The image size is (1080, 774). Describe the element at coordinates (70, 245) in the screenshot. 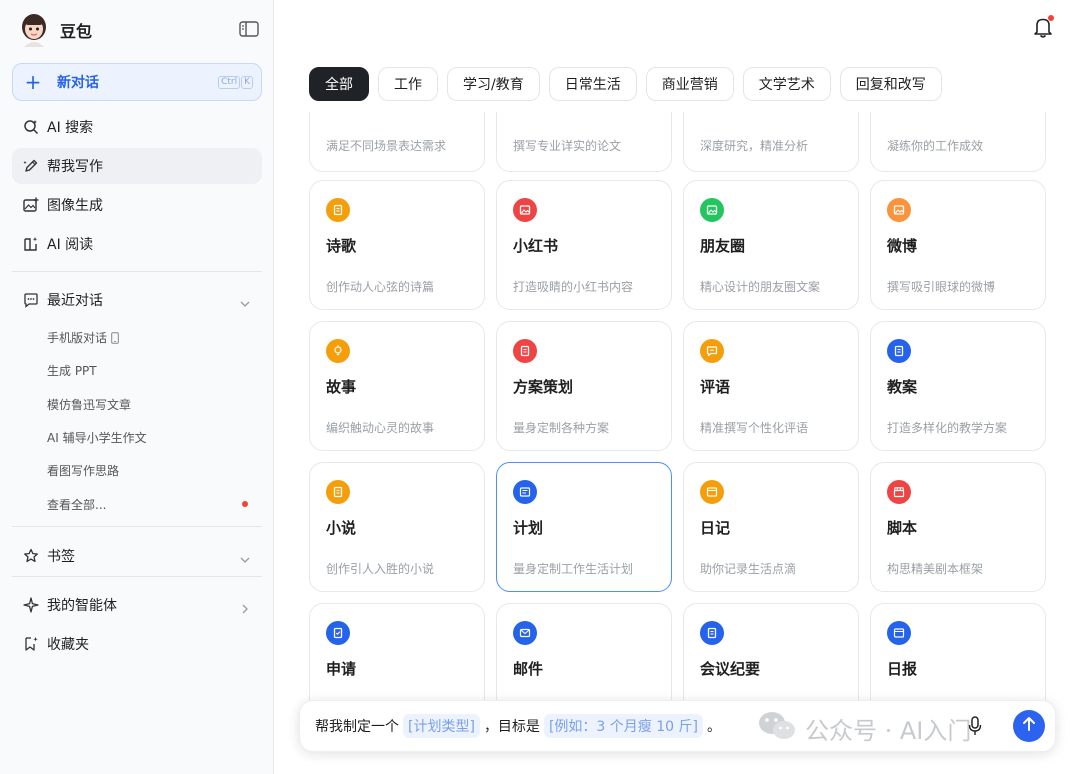

I see `sidebar-item-label: AI 阅读` at that location.